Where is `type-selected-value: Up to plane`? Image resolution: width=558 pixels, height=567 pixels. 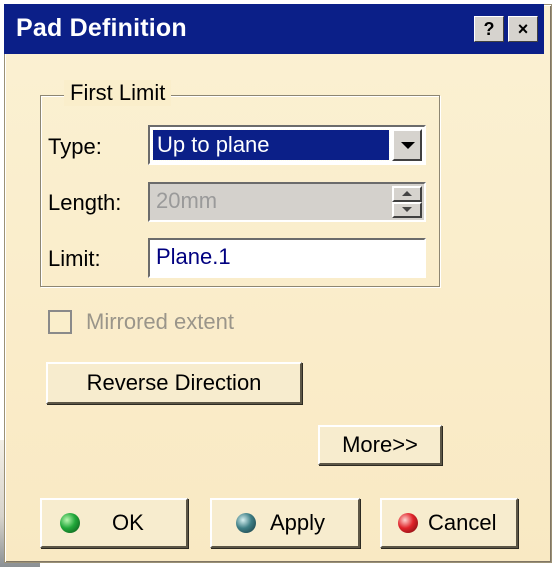
type-selected-value: Up to plane is located at coordinates (271, 145).